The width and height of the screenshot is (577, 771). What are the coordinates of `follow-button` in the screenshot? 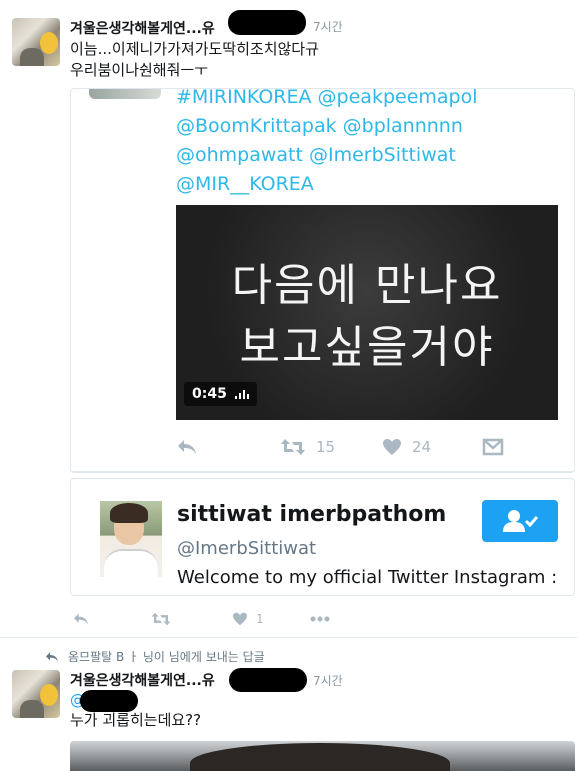 It's located at (520, 521).